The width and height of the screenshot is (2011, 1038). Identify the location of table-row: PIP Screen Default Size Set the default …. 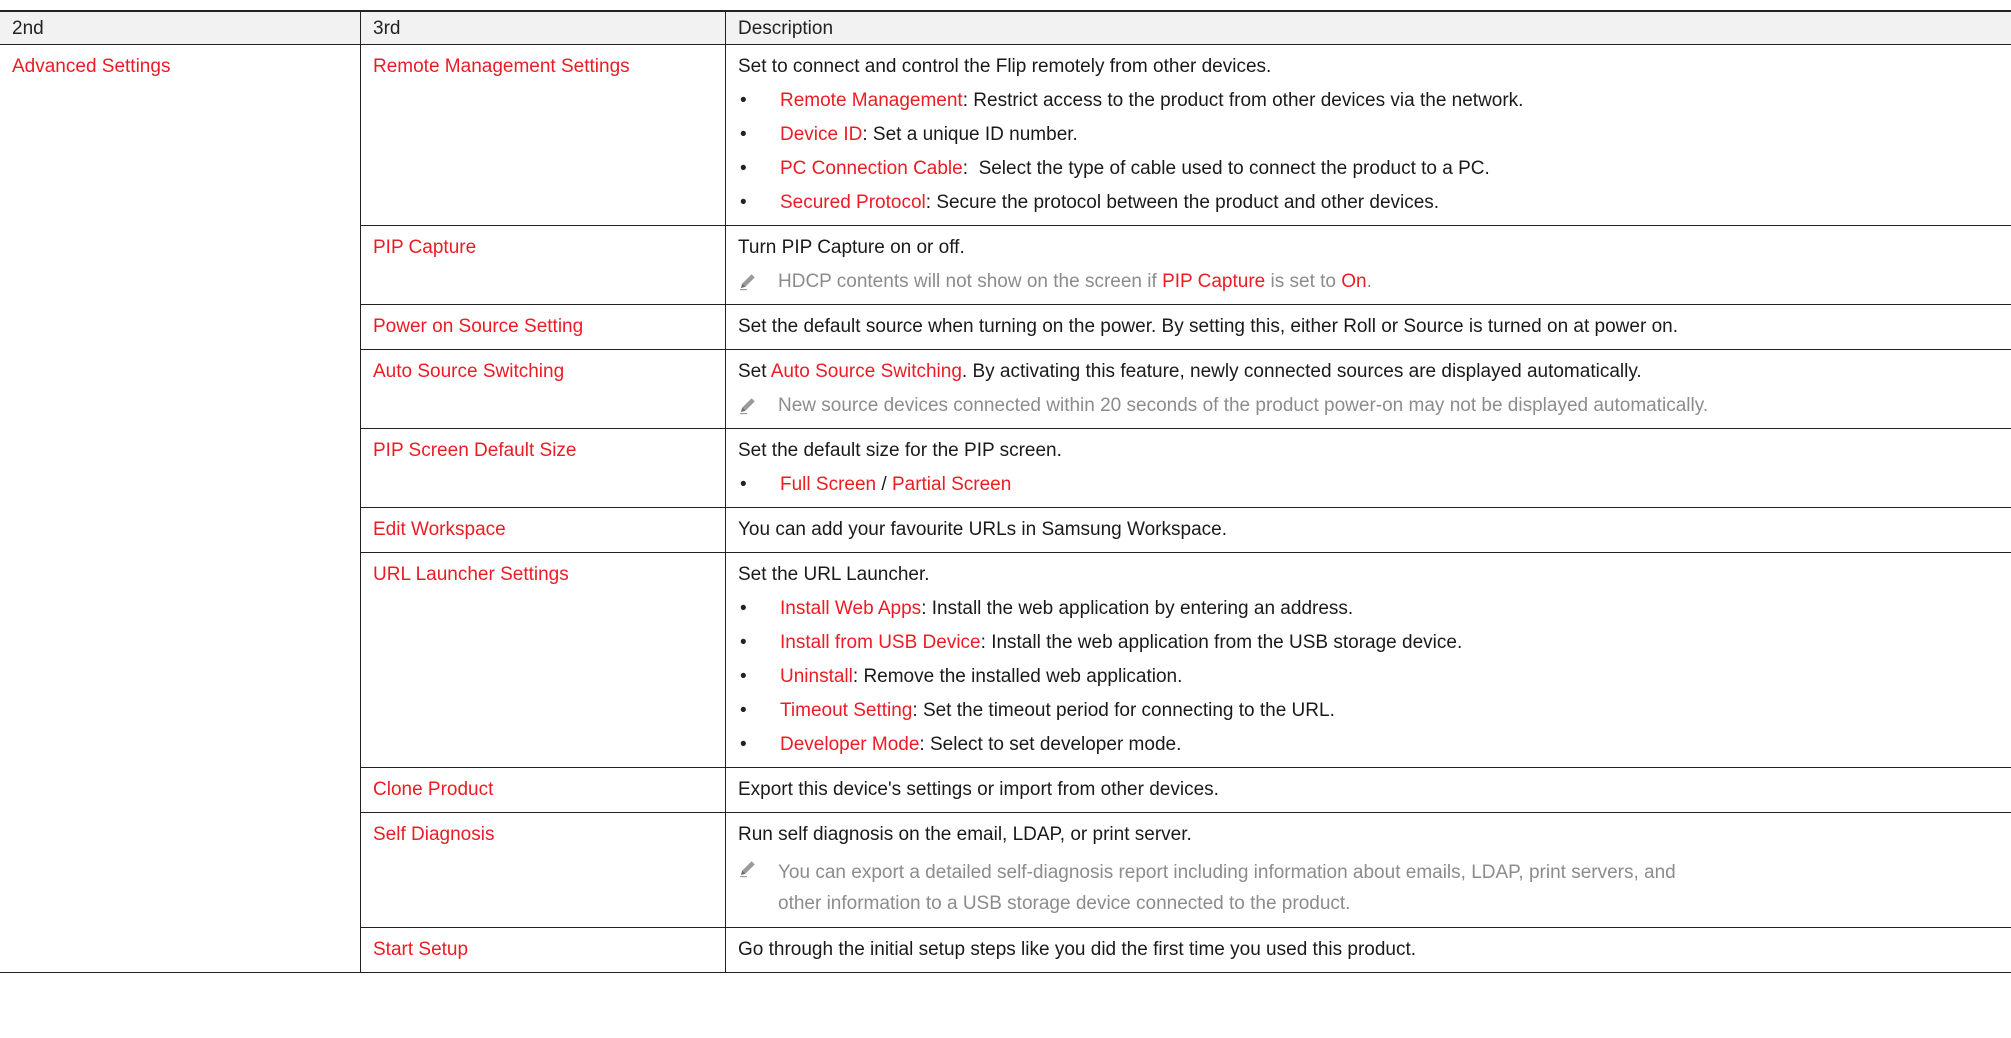
(1185, 468).